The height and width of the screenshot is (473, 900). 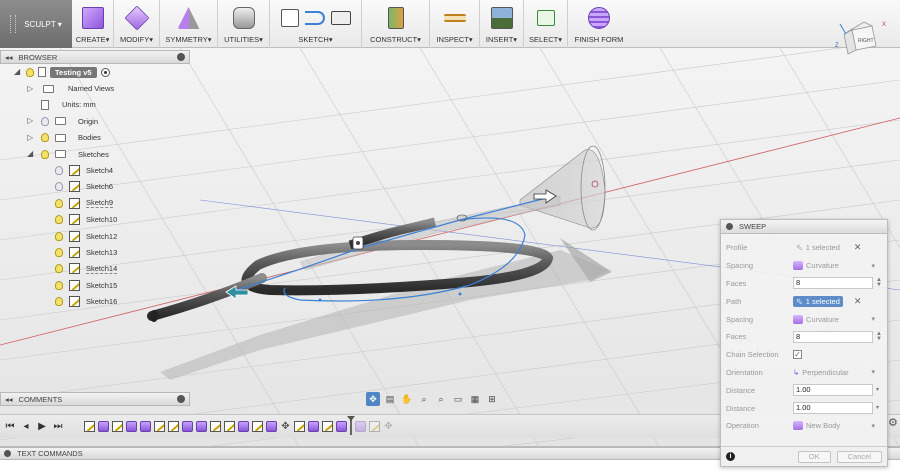 I want to click on create-menu: CREATE▾, so click(x=93, y=24).